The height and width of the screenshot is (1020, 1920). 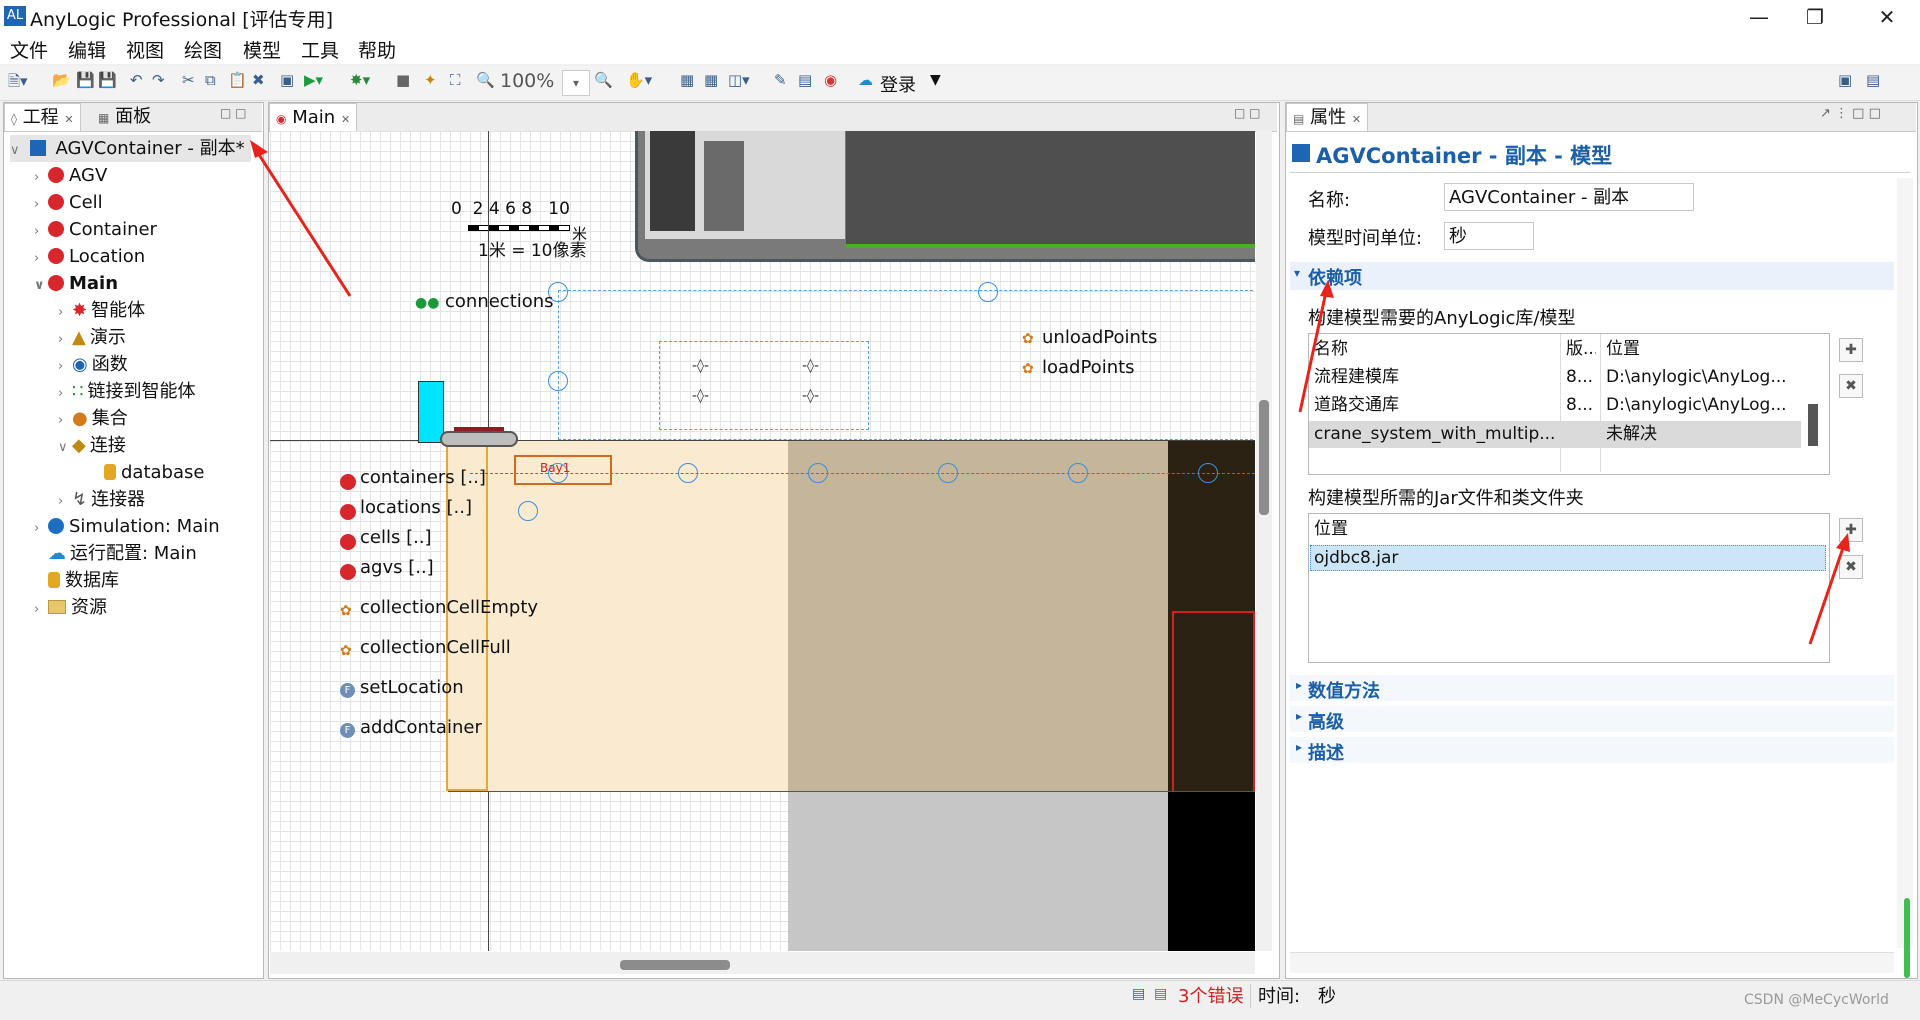 I want to click on arrow-to-add-jar, so click(x=1827, y=594).